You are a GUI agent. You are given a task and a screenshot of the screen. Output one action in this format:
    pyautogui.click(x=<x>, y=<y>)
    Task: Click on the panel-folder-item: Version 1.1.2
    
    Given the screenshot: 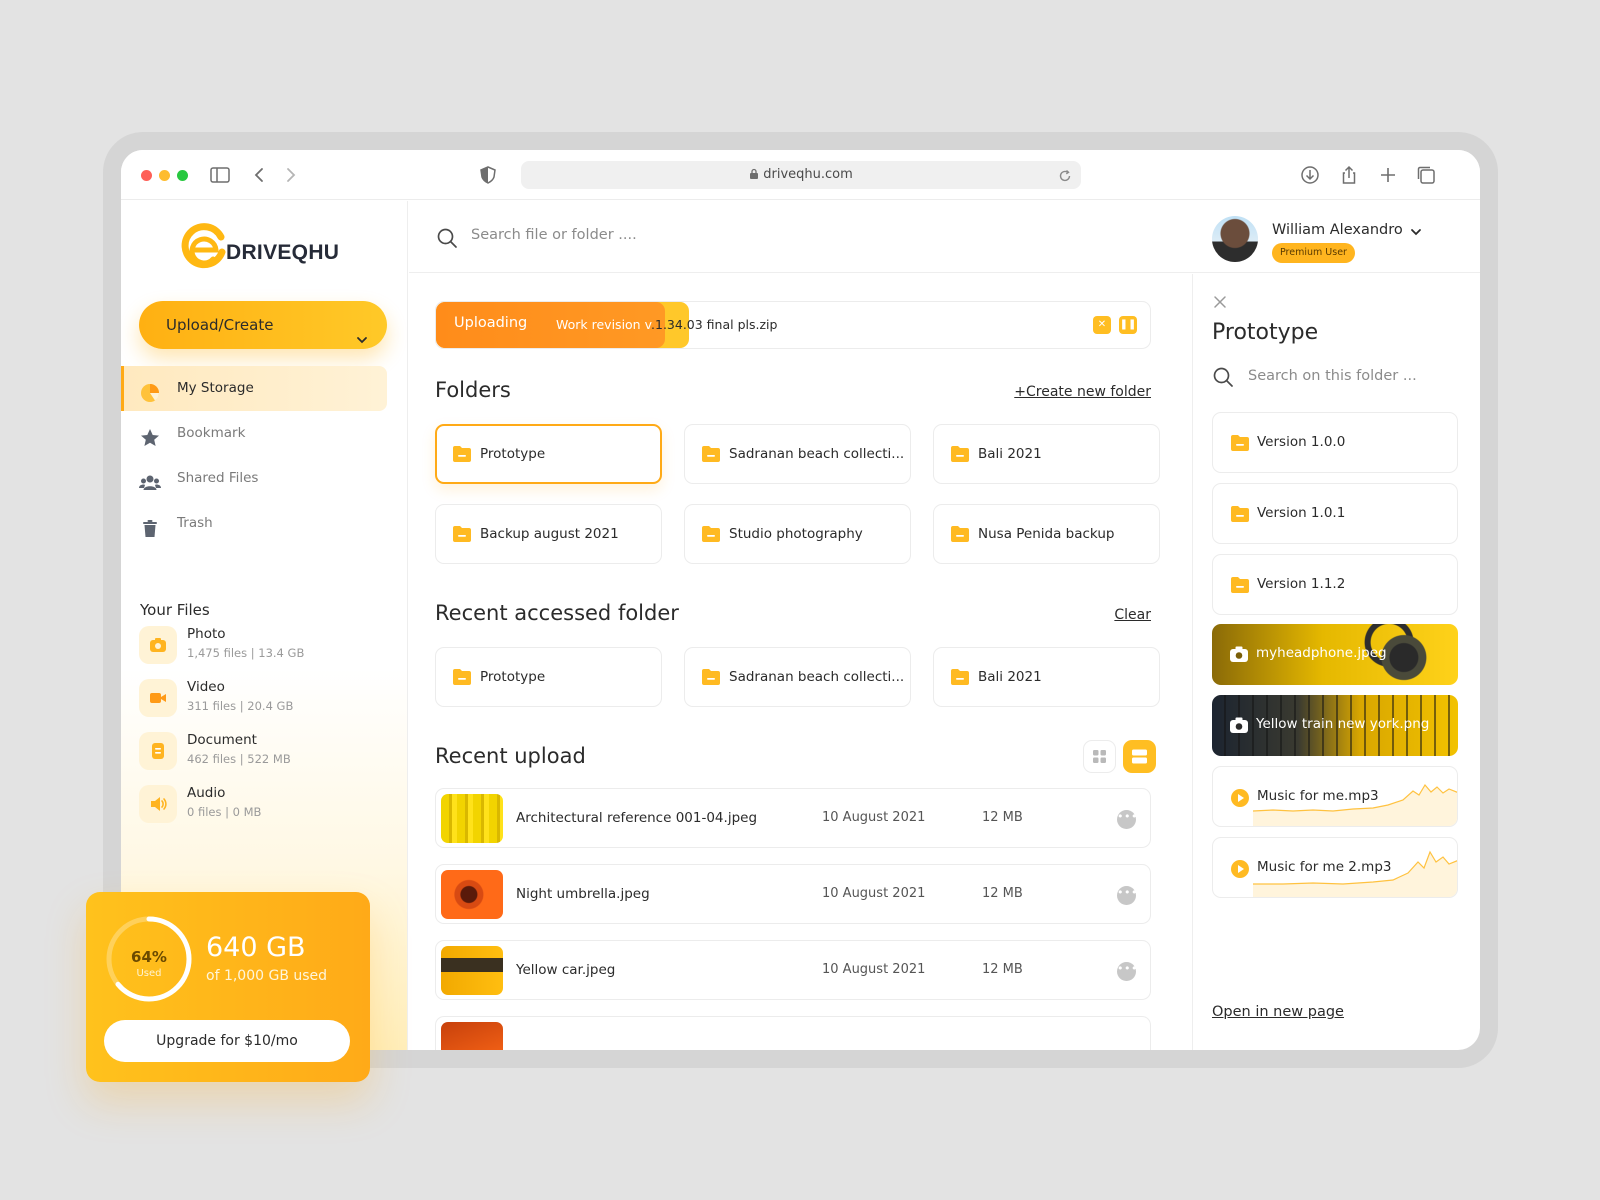 What is the action you would take?
    pyautogui.click(x=1335, y=584)
    